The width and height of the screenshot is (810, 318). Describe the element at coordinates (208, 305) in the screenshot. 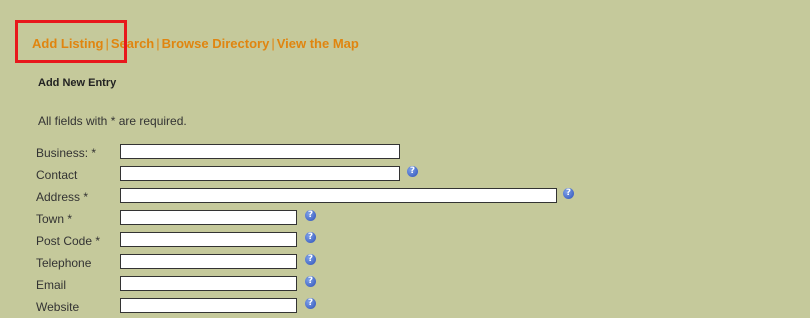

I see `website-input` at that location.